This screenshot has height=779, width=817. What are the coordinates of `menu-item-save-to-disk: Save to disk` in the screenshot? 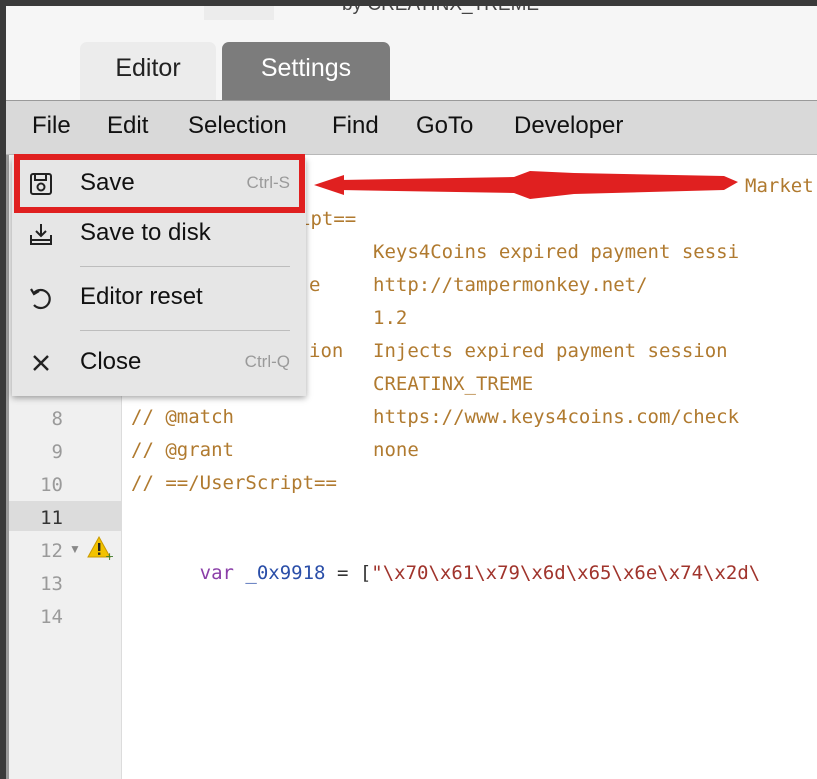 It's located at (159, 234).